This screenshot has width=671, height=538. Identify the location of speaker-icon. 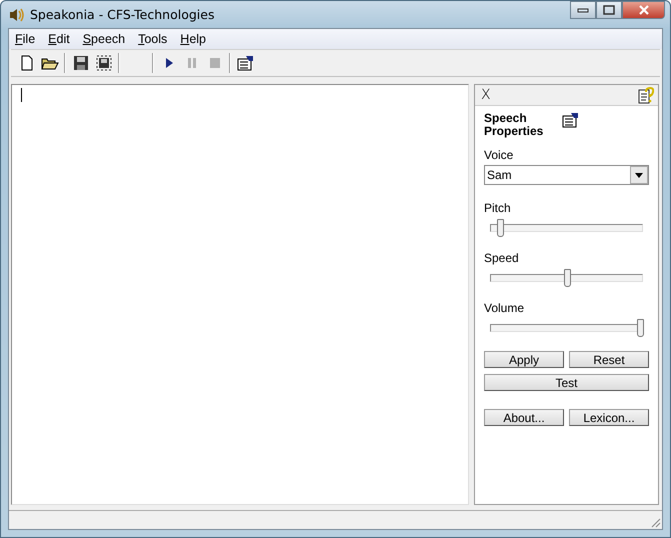
(16, 15).